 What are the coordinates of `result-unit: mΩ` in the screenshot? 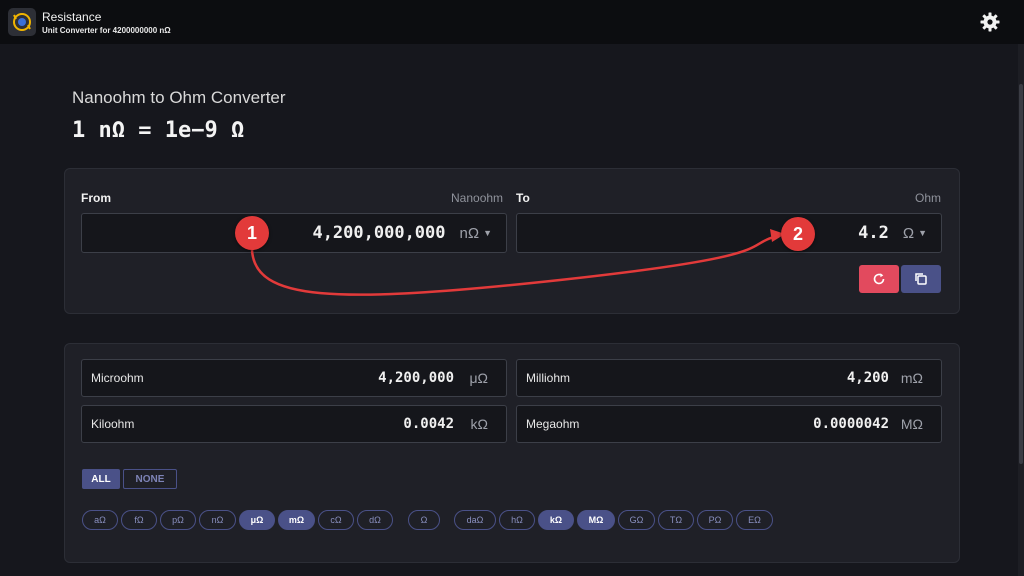 It's located at (911, 378).